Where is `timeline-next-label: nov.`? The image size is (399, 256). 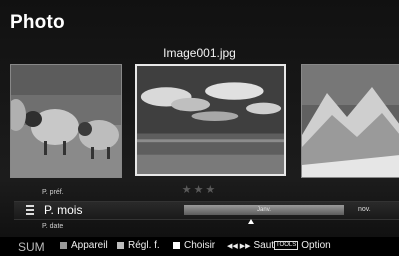
timeline-next-label: nov. is located at coordinates (364, 209).